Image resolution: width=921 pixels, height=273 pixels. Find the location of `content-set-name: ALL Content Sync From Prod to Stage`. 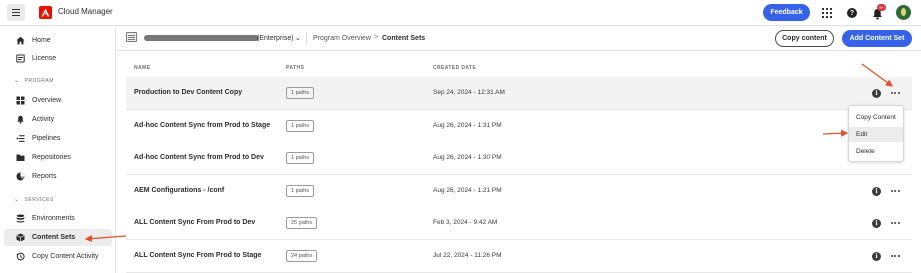

content-set-name: ALL Content Sync From Prod to Stage is located at coordinates (198, 255).